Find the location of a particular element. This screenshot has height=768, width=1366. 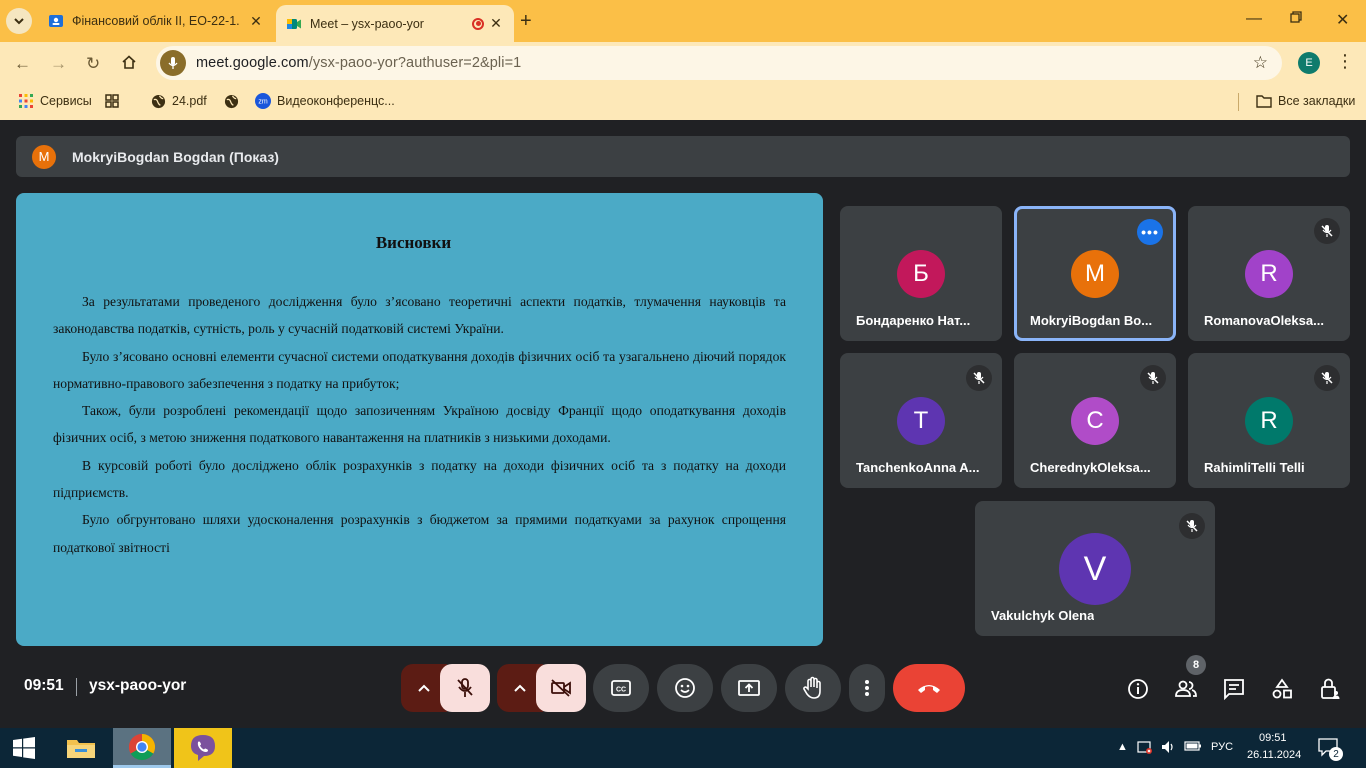

notification-count: 2 is located at coordinates (1336, 754).